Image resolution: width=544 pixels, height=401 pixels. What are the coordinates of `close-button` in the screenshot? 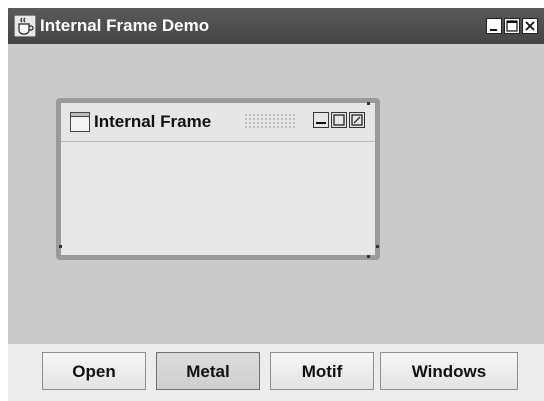 It's located at (530, 26).